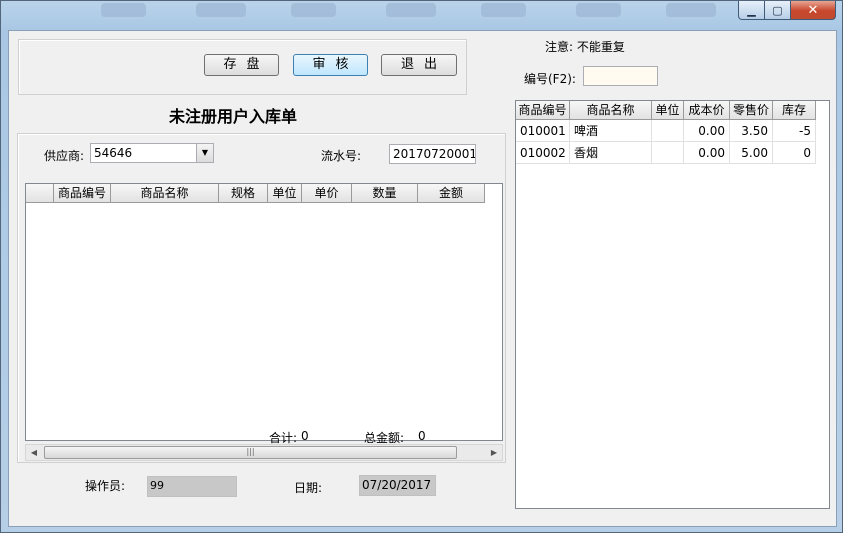  What do you see at coordinates (34, 452) in the screenshot?
I see `scroll-left-icon: ◀` at bounding box center [34, 452].